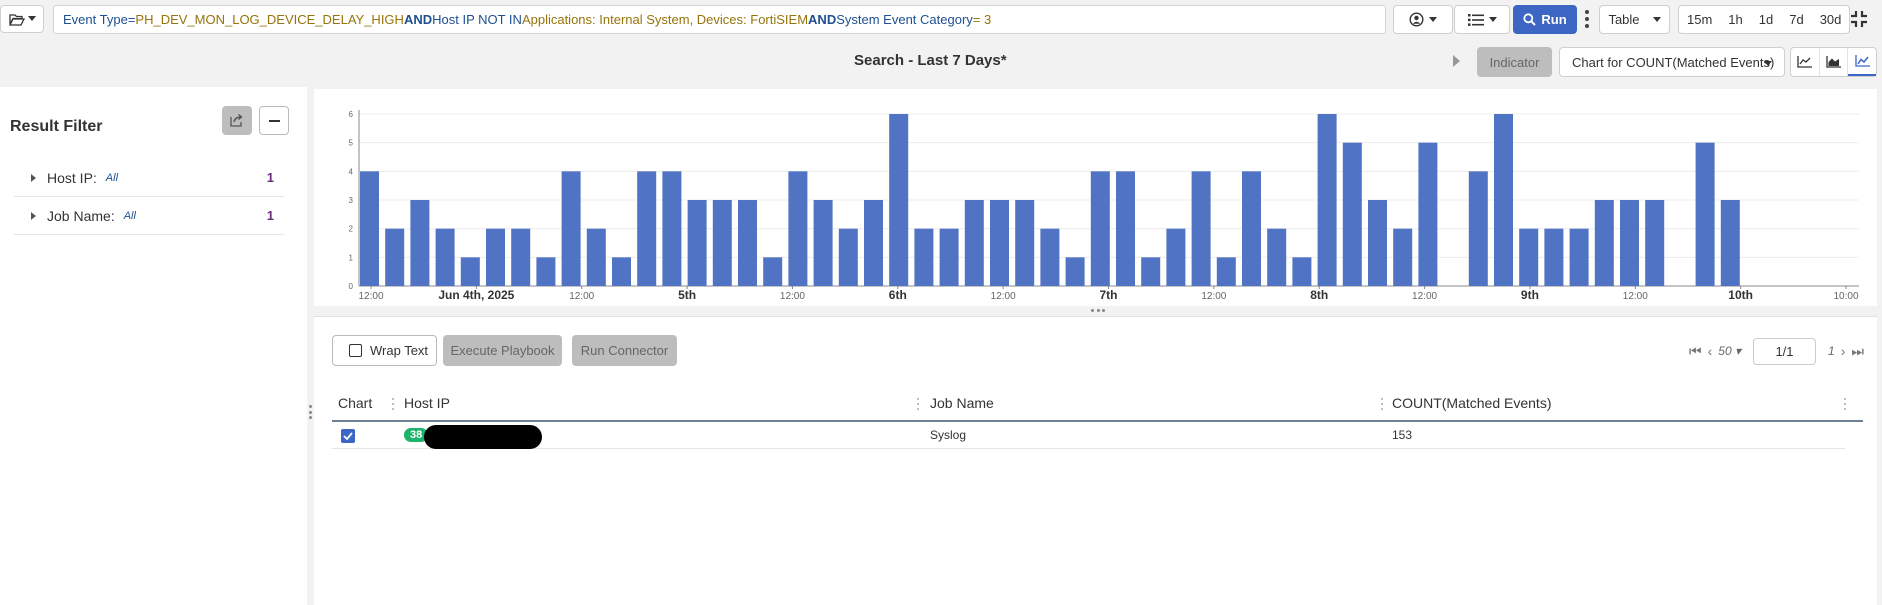 This screenshot has width=1882, height=605. What do you see at coordinates (1634, 19) in the screenshot?
I see `display-mode-select: Table` at bounding box center [1634, 19].